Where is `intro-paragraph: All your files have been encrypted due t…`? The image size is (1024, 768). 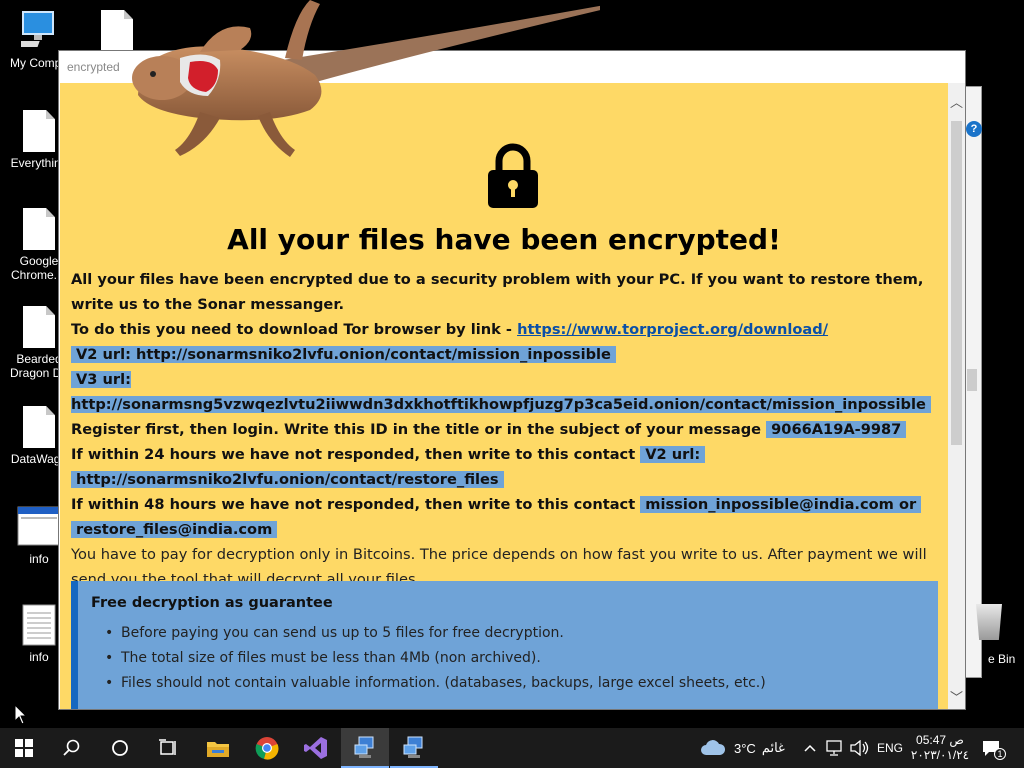 intro-paragraph: All your files have been encrypted due t… is located at coordinates (497, 292).